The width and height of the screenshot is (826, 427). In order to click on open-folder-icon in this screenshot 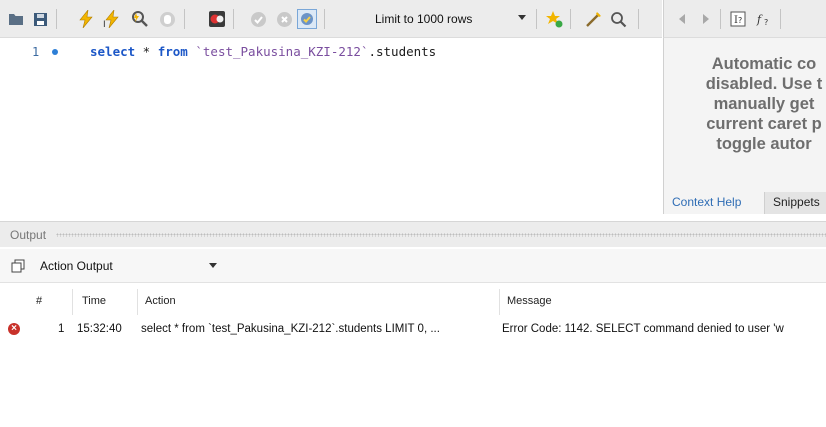, I will do `click(16, 19)`.